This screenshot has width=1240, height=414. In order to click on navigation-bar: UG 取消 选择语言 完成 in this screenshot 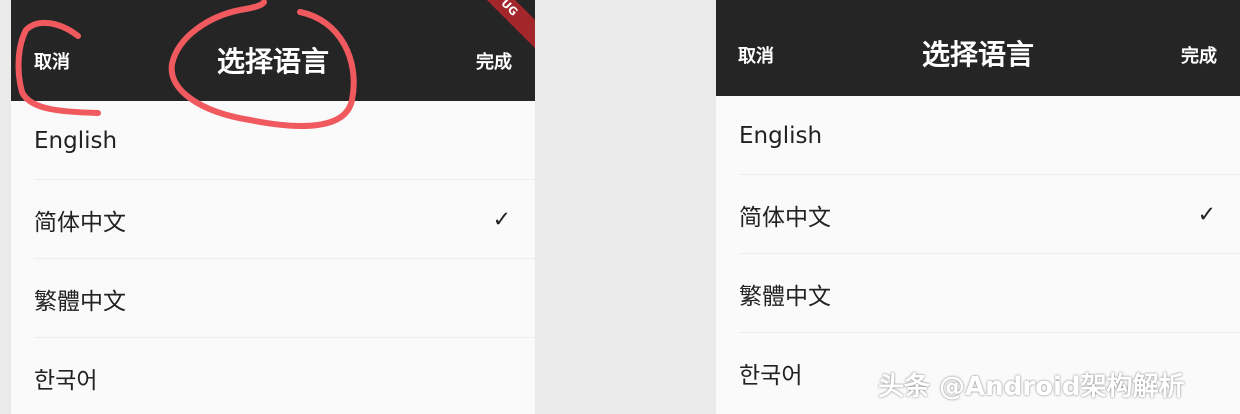, I will do `click(273, 50)`.